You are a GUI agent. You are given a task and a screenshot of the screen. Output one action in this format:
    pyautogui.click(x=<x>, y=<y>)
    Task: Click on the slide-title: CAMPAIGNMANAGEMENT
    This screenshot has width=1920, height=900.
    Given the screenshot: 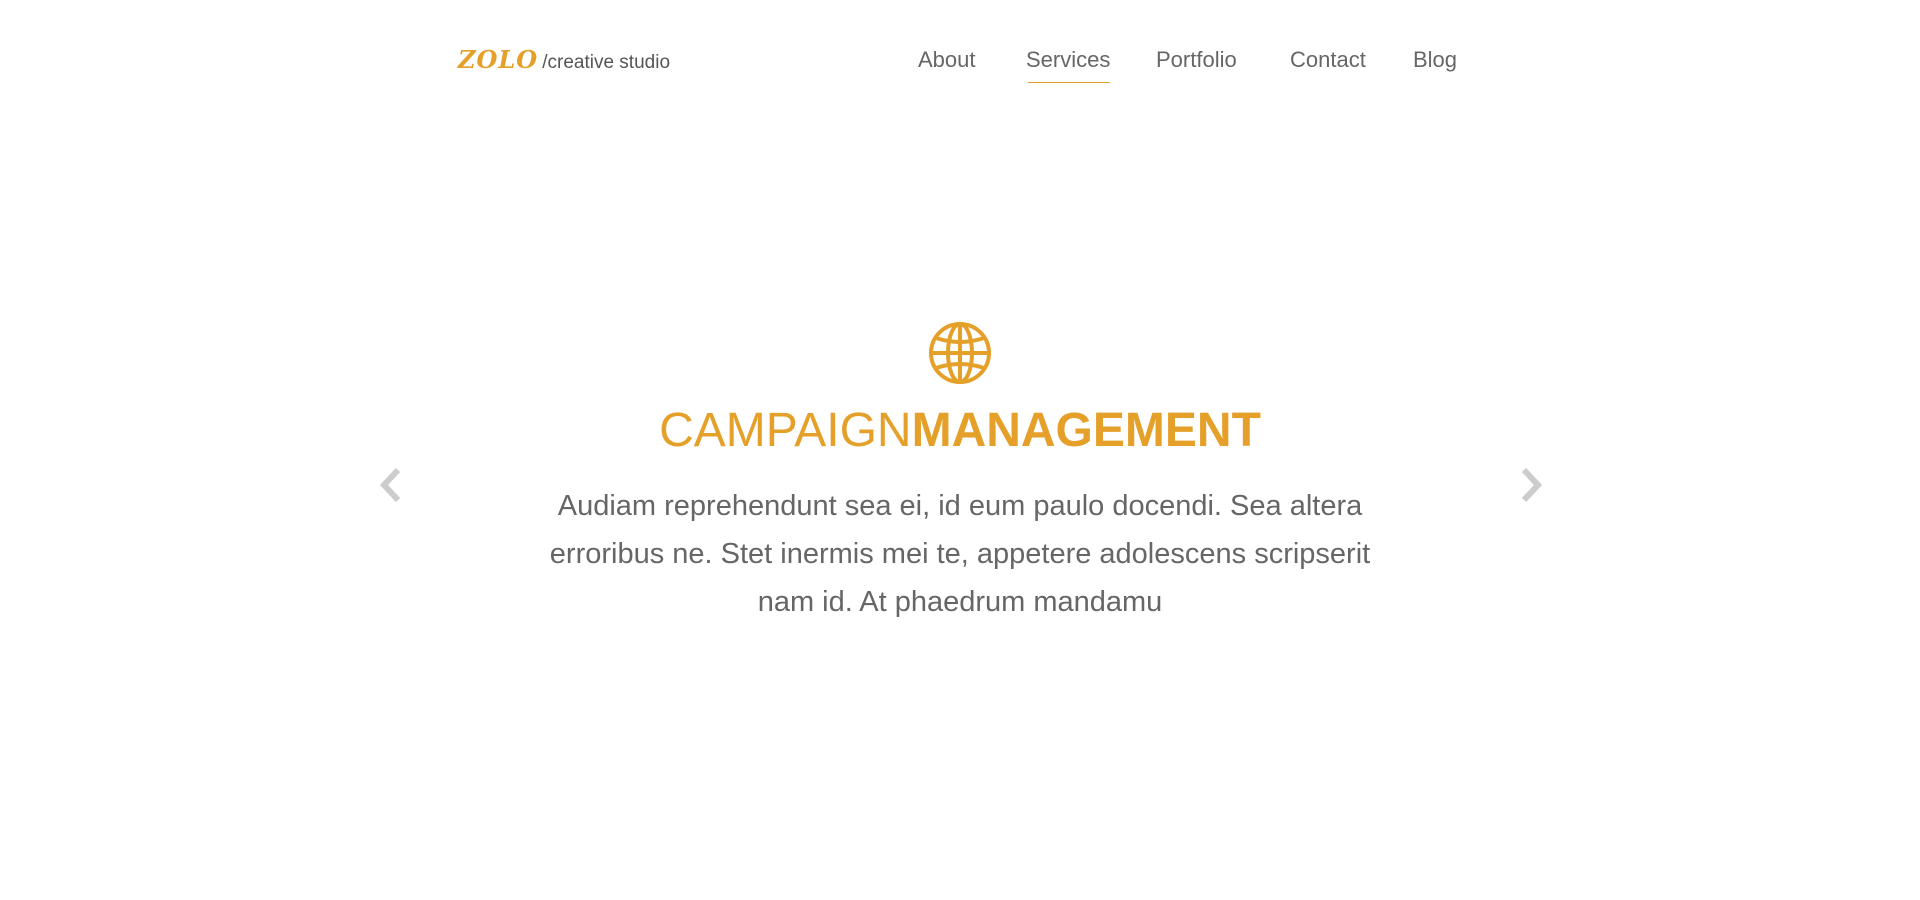 What is the action you would take?
    pyautogui.click(x=960, y=431)
    